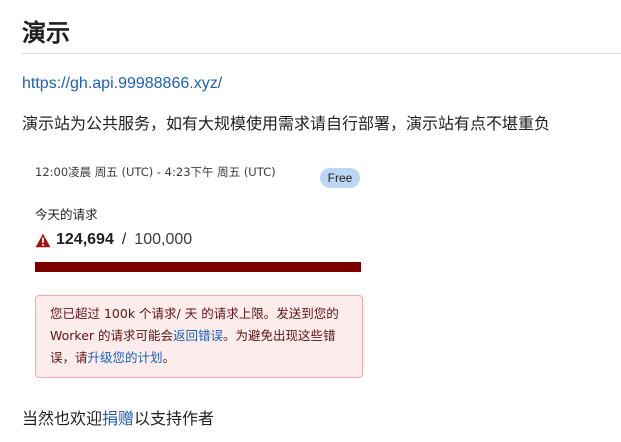 This screenshot has height=442, width=621. I want to click on usage-progress-bar, so click(198, 267).